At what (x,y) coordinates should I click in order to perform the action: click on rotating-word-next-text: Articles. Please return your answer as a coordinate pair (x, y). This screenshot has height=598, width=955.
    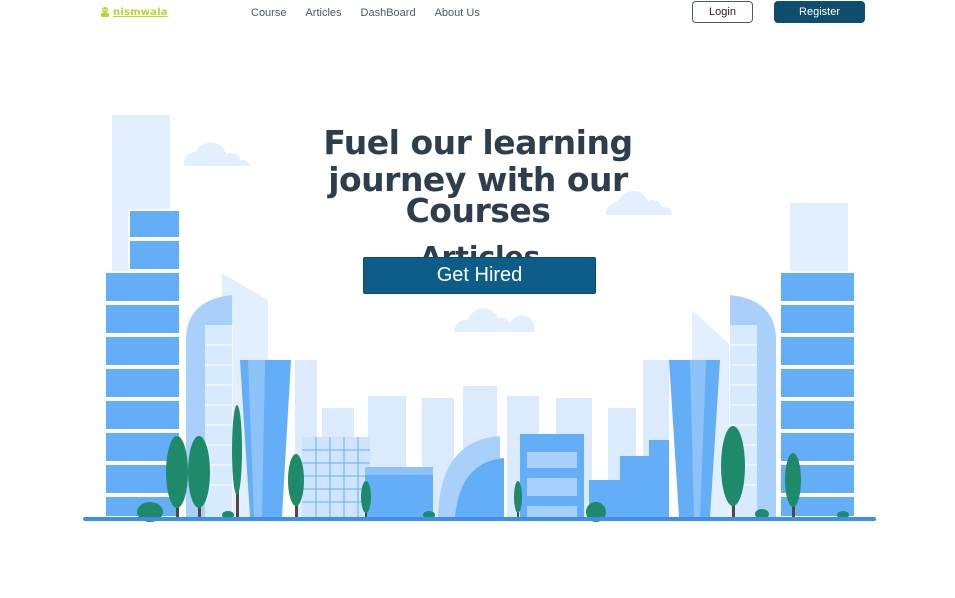
    Looking at the image, I should click on (480, 249).